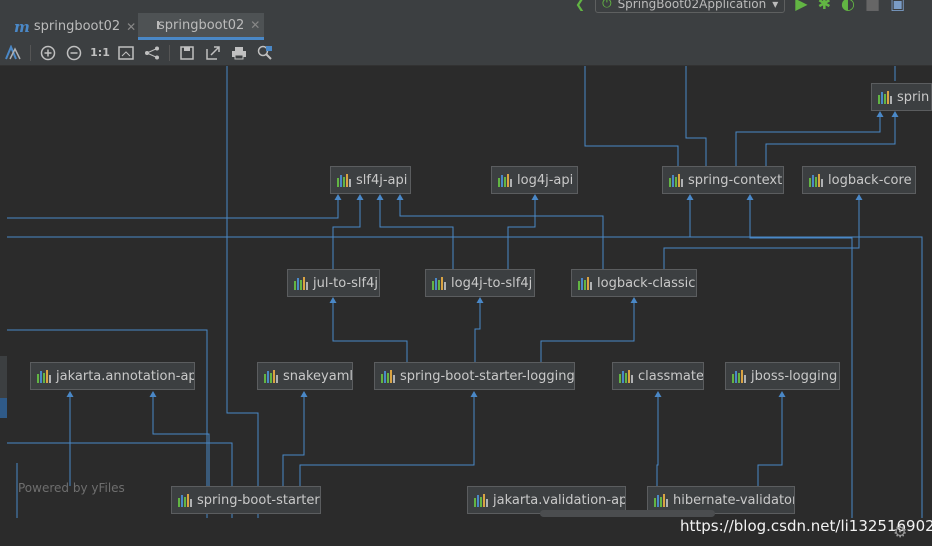 The height and width of the screenshot is (546, 932). Describe the element at coordinates (734, 500) in the screenshot. I see `node-label: hibernate-validator` at that location.